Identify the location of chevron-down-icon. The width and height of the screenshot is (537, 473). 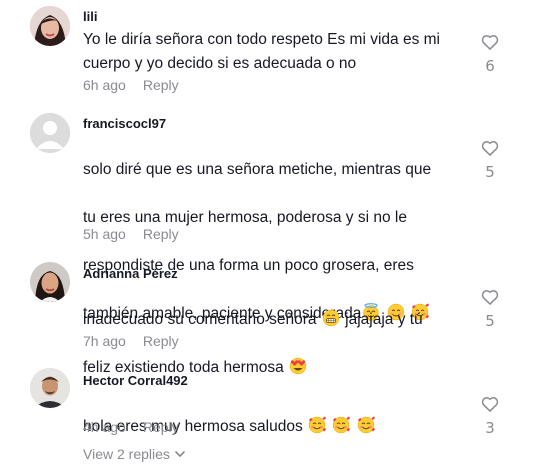
(180, 454).